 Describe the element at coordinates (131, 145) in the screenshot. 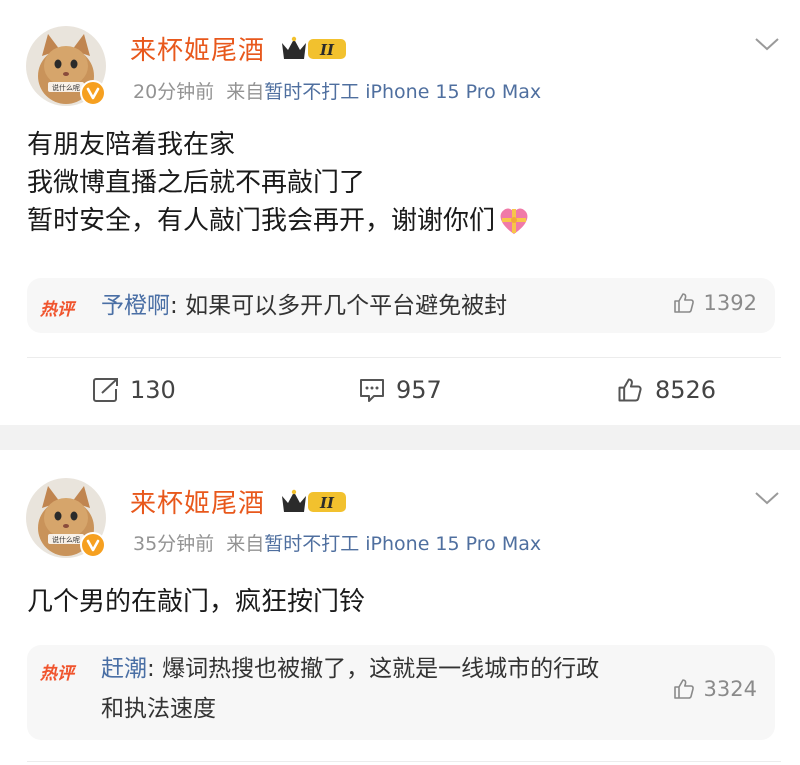

I see `post-line: 有朋友陪着我在家` at that location.